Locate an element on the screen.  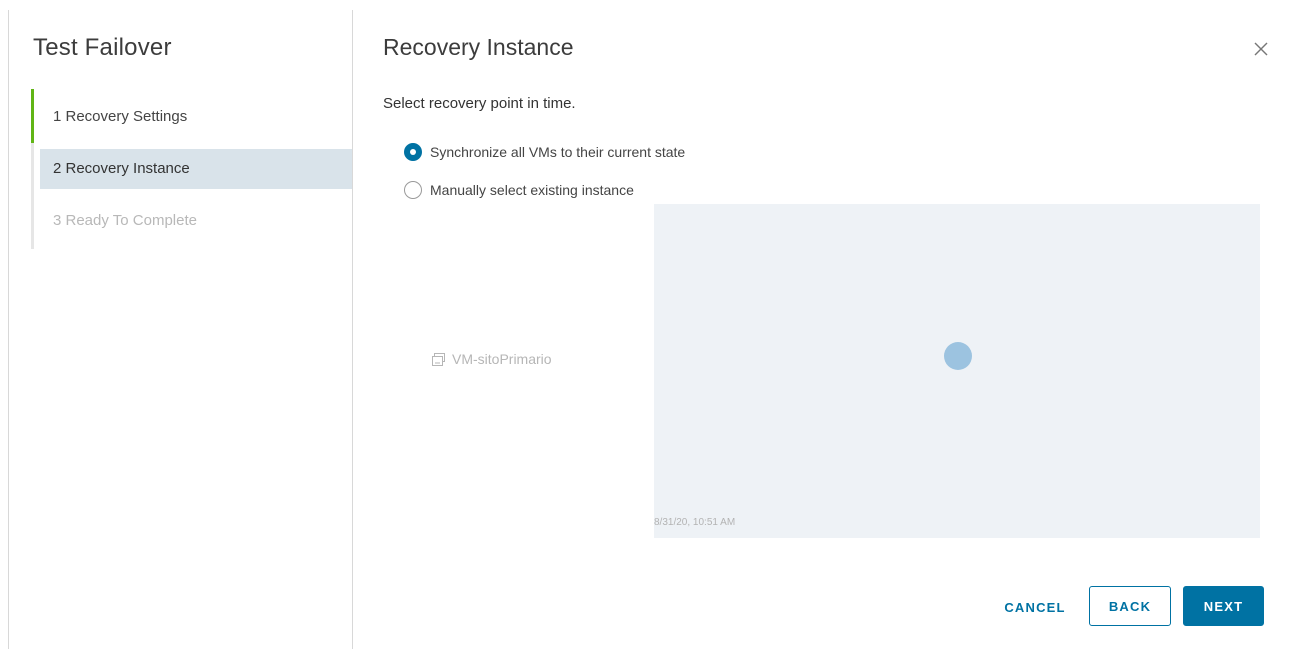
vm-row: VM-sitoPrimario is located at coordinates (491, 359).